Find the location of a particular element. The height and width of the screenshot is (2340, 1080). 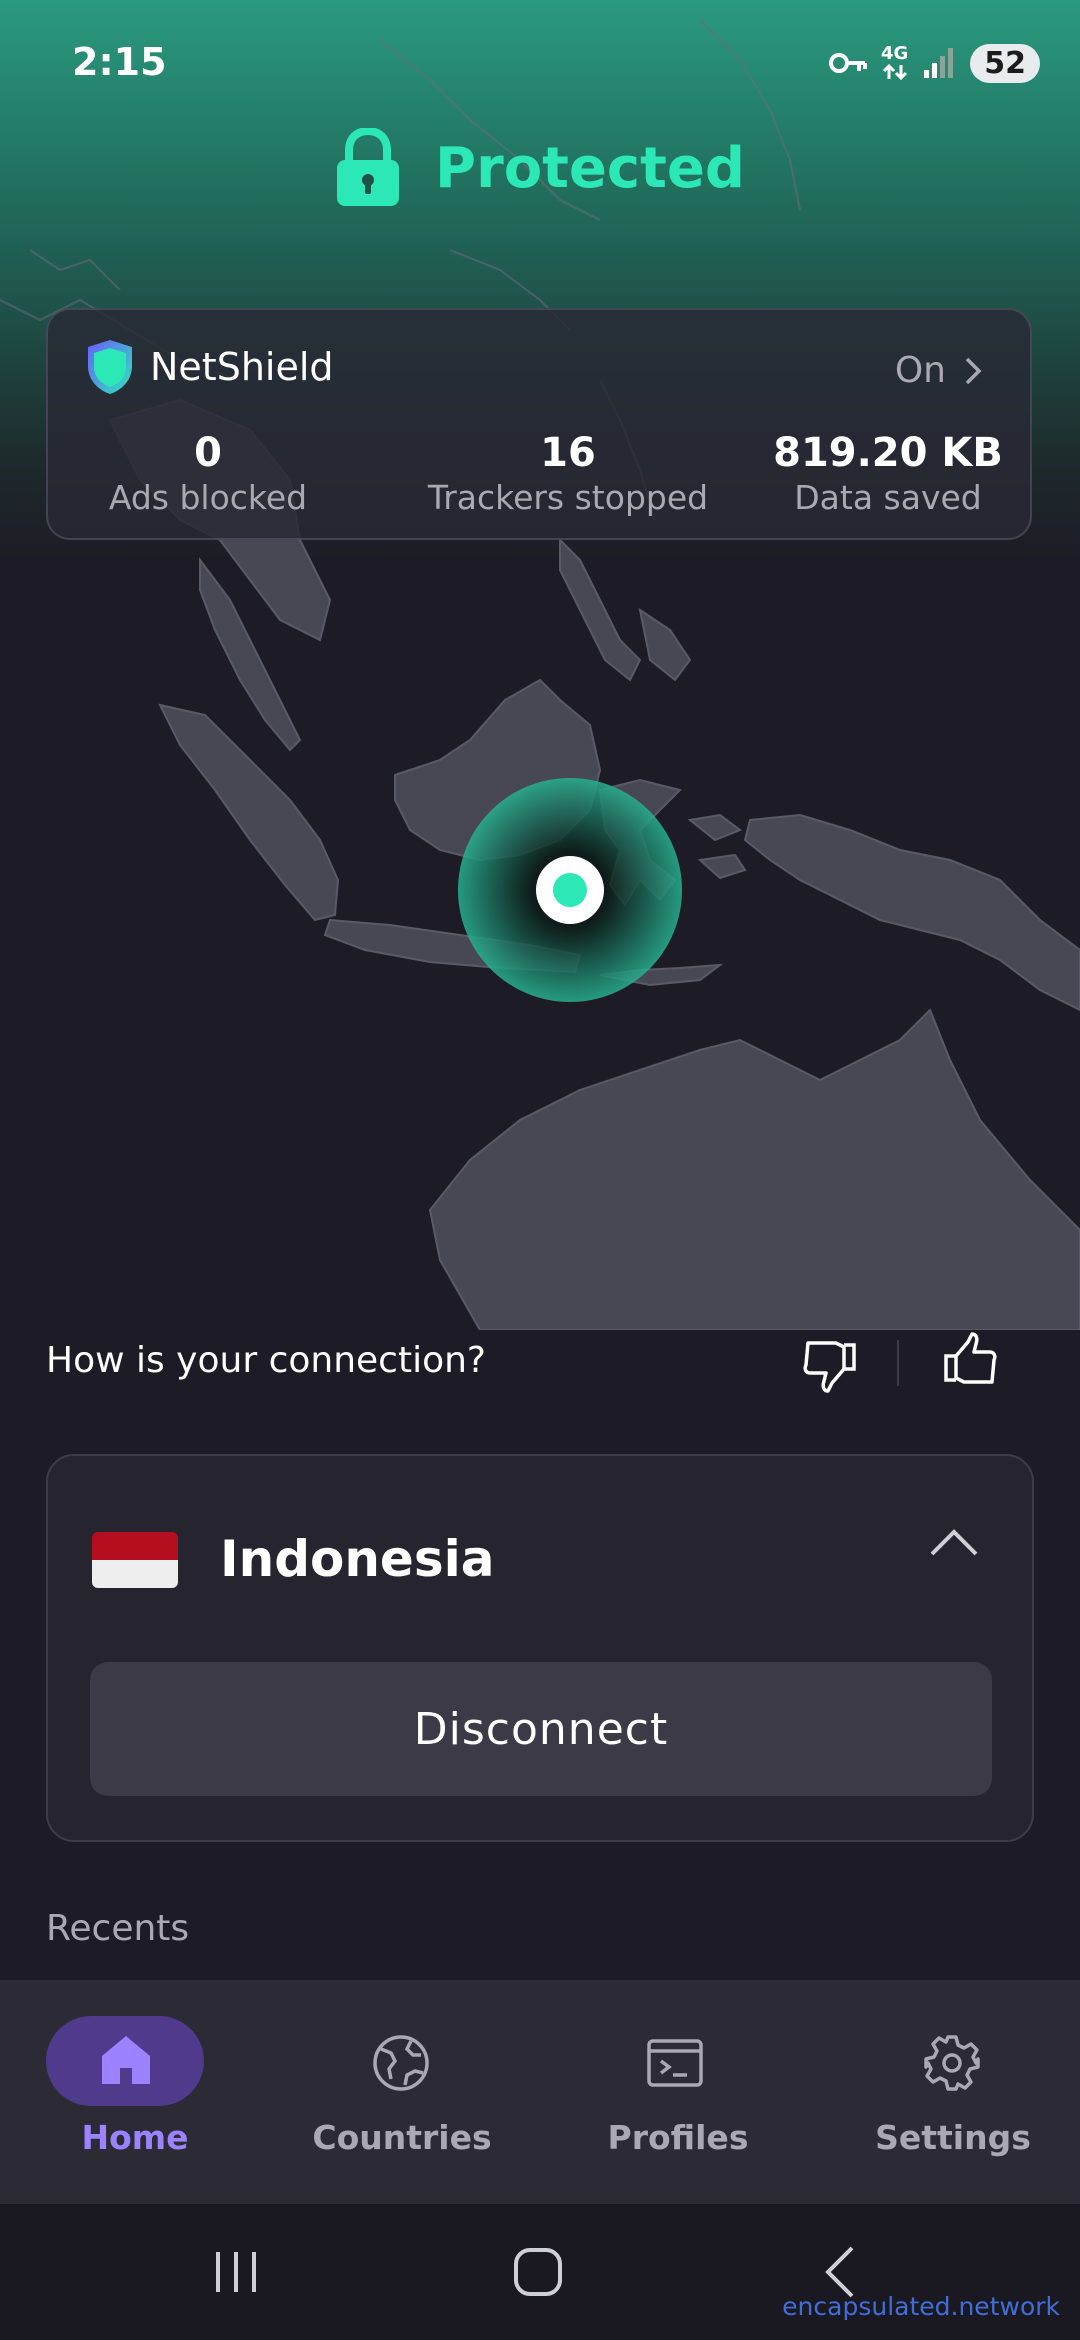

protected-title: Protected is located at coordinates (590, 168).